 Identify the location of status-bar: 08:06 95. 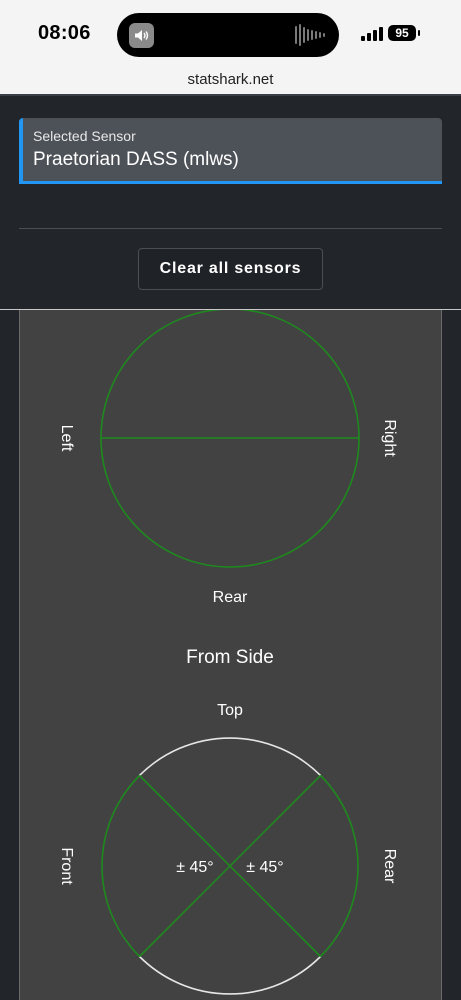
(230, 33).